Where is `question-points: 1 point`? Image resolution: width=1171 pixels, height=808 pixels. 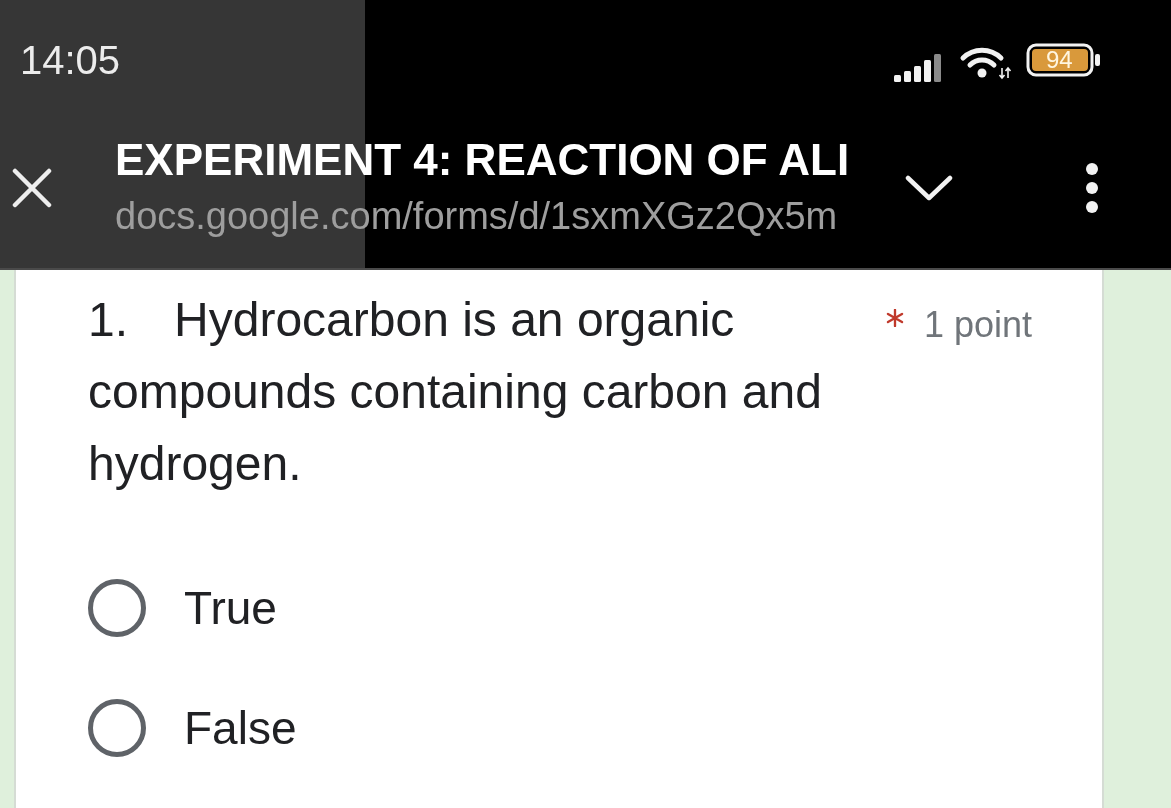 question-points: 1 point is located at coordinates (977, 325).